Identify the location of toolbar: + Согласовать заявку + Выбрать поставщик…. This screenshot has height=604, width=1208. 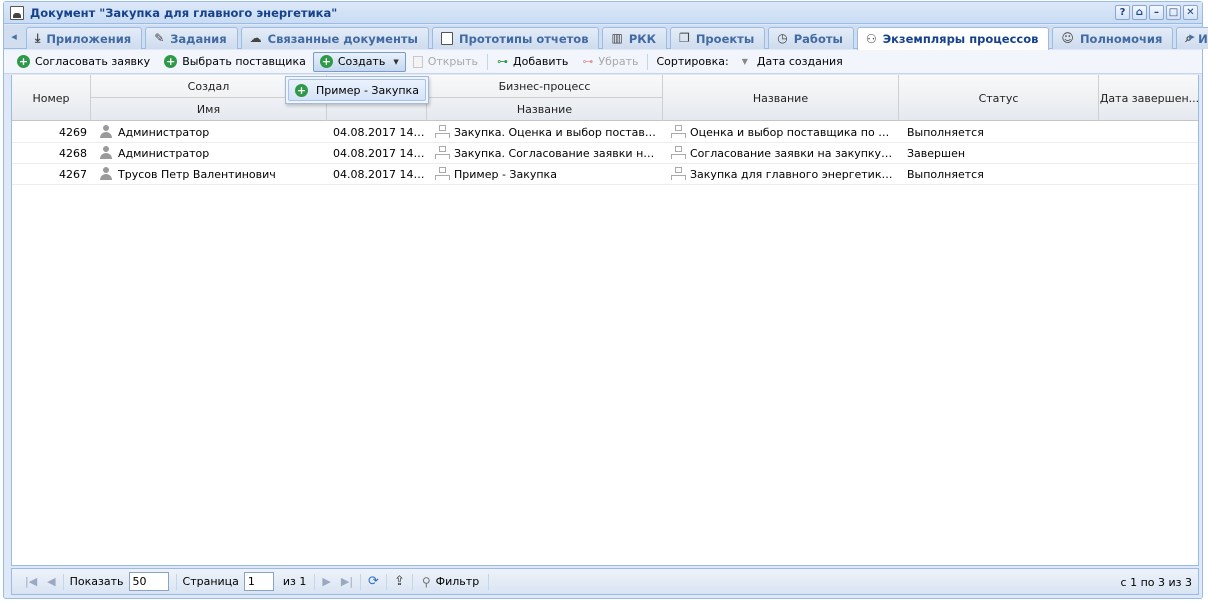
(603, 62).